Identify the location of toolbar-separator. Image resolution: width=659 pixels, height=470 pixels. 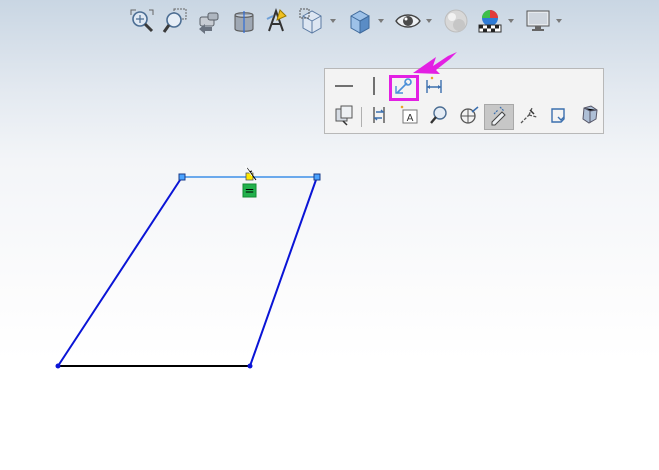
(361, 117).